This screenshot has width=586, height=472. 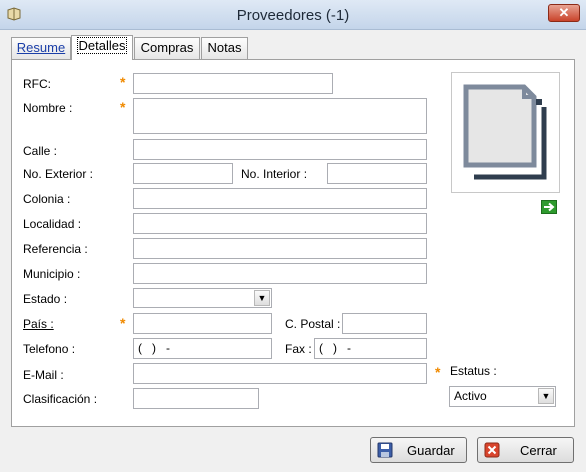 I want to click on pais-label: País :, so click(x=38, y=324).